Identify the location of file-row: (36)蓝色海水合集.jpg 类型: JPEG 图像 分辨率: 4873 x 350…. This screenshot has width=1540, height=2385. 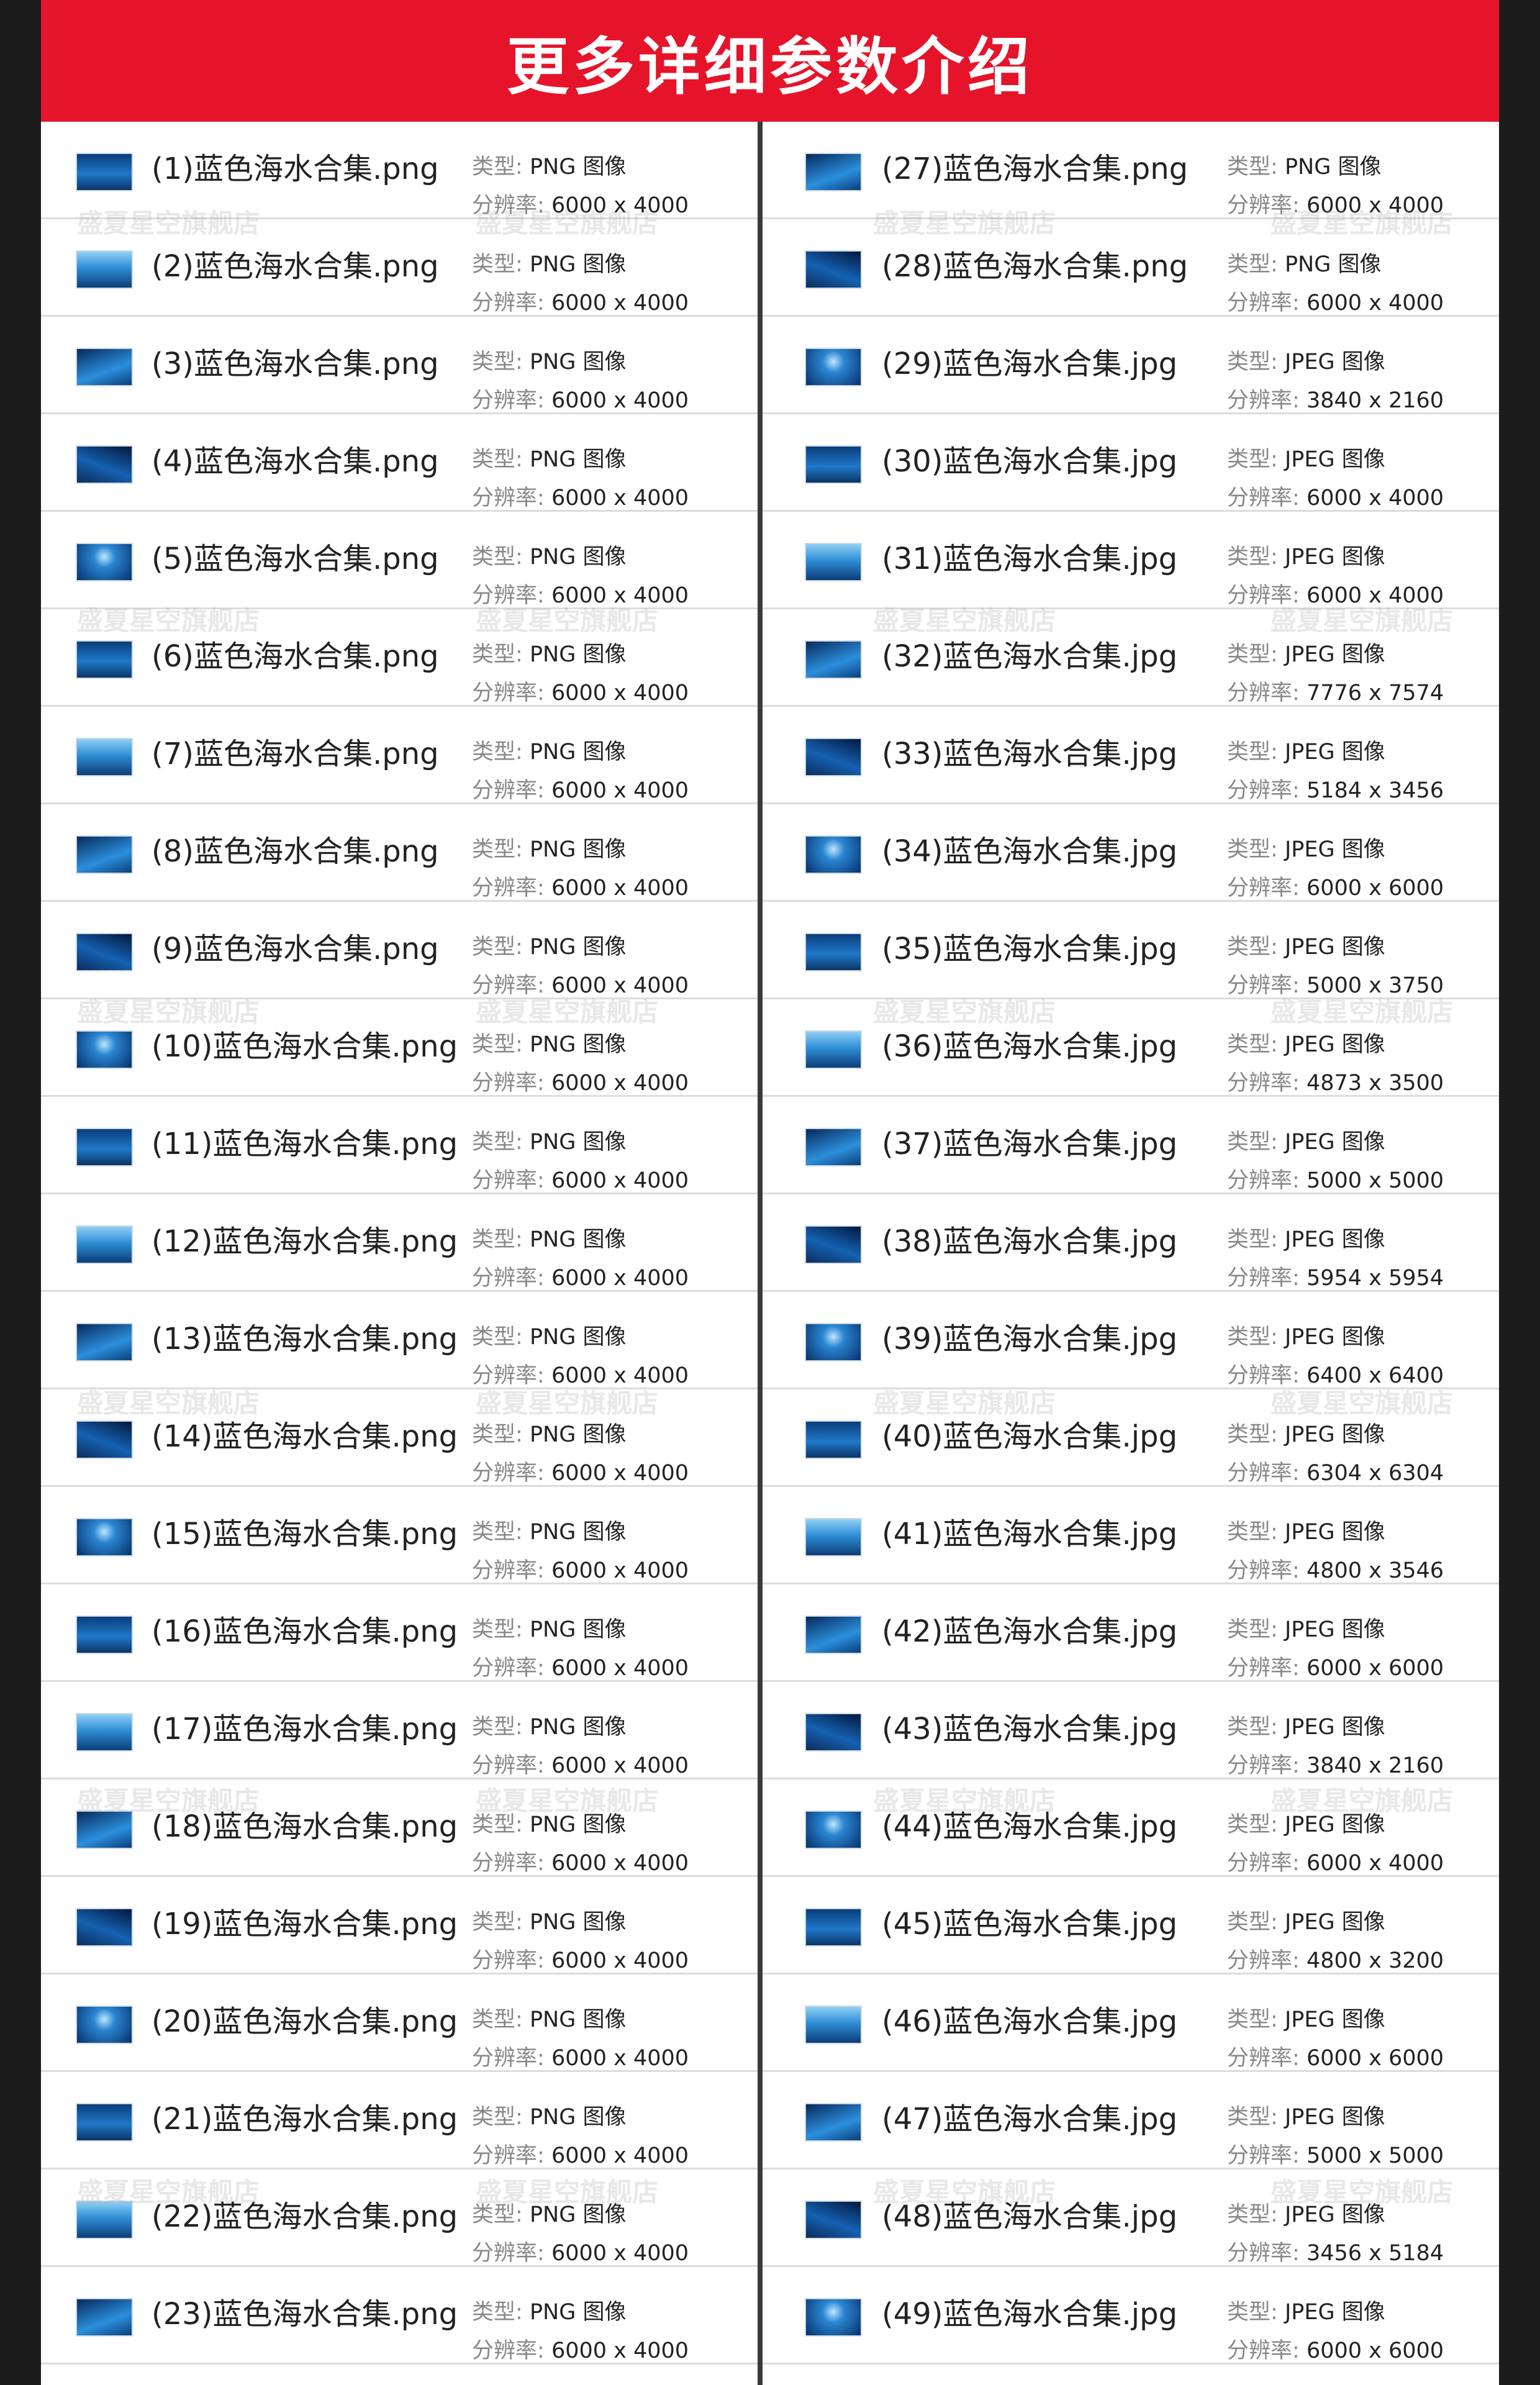
(1131, 1048).